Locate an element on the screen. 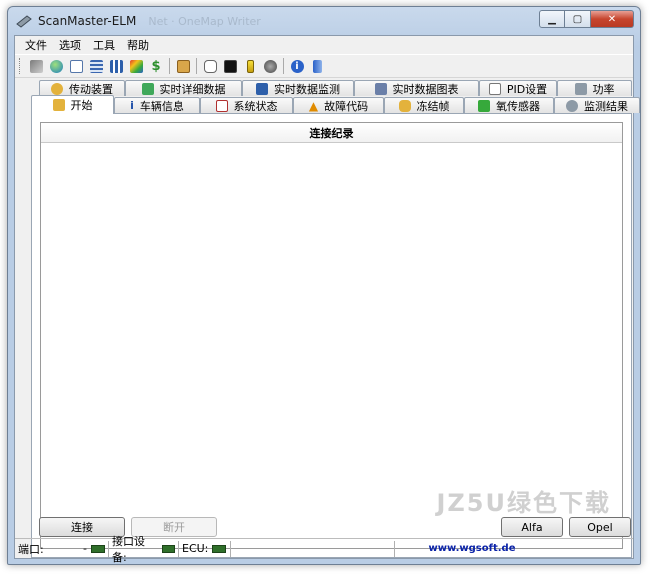 The height and width of the screenshot is (575, 653). tab-label: 车辆信息 is located at coordinates (161, 106).